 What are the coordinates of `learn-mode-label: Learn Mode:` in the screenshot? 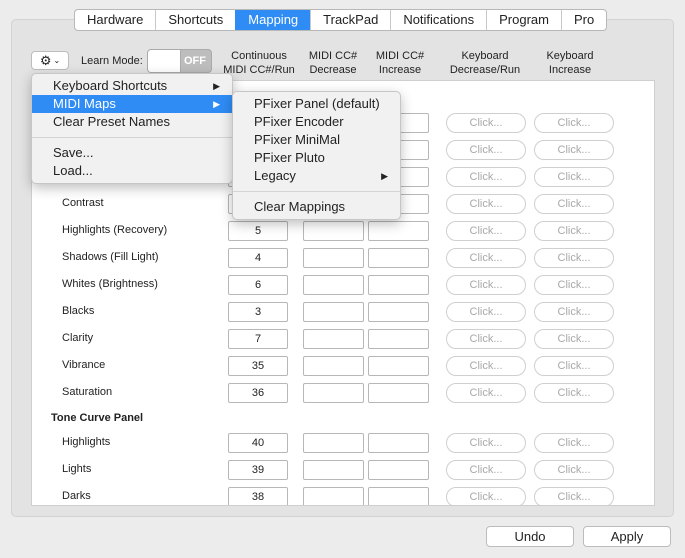 It's located at (112, 61).